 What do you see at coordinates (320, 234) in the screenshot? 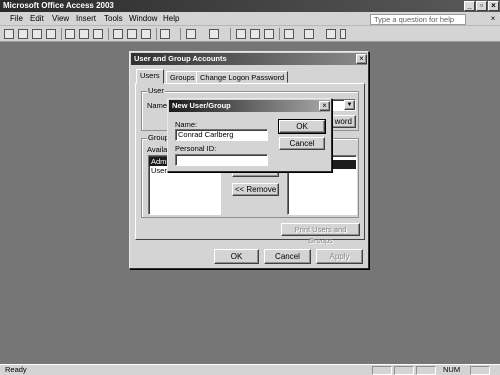
I see `print-users-groups-button: Print Users and Groups` at bounding box center [320, 234].